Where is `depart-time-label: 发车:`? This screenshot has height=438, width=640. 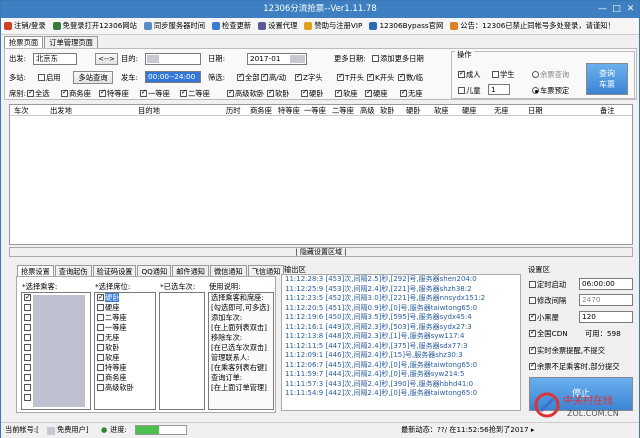 depart-time-label: 发车: is located at coordinates (130, 77).